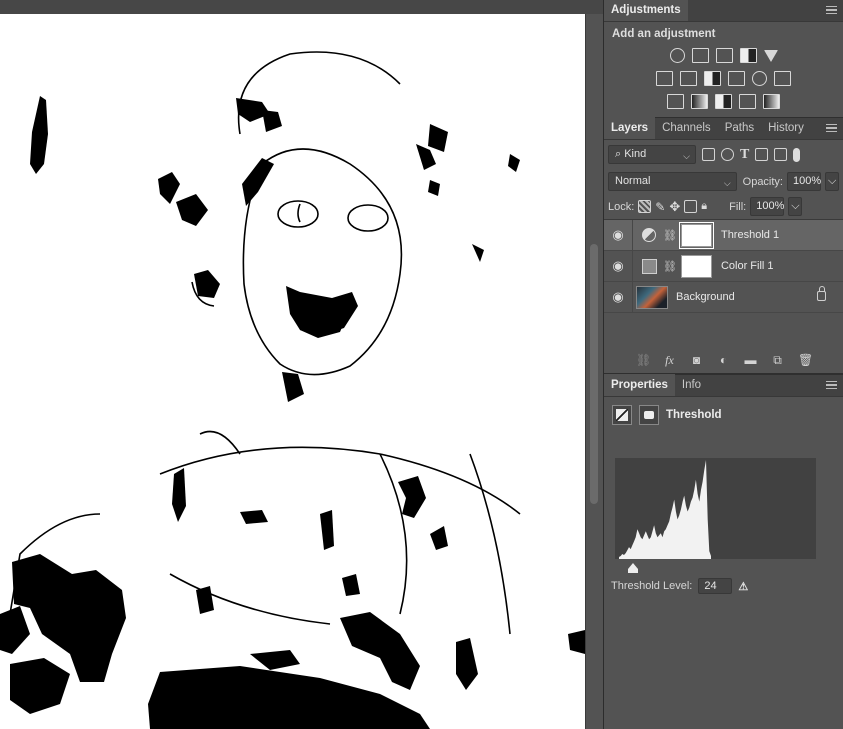 The image size is (843, 729). I want to click on invert-icon, so click(675, 101).